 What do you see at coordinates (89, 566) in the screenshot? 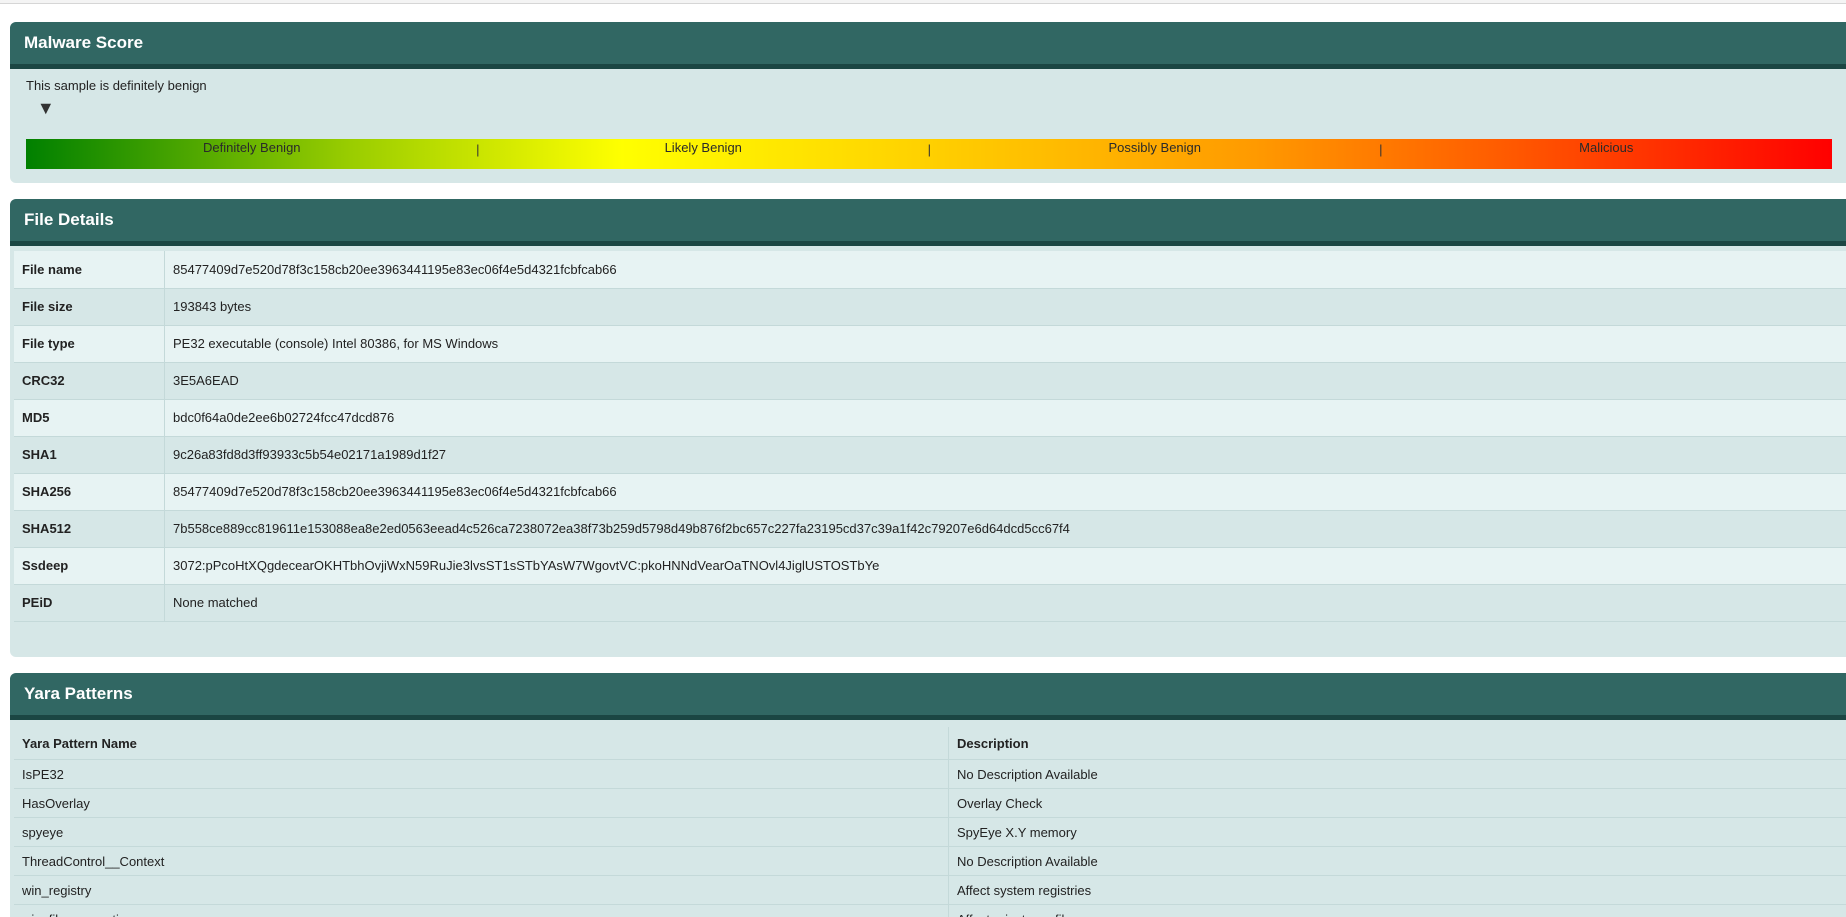
I see `details-key: Ssdeep` at bounding box center [89, 566].